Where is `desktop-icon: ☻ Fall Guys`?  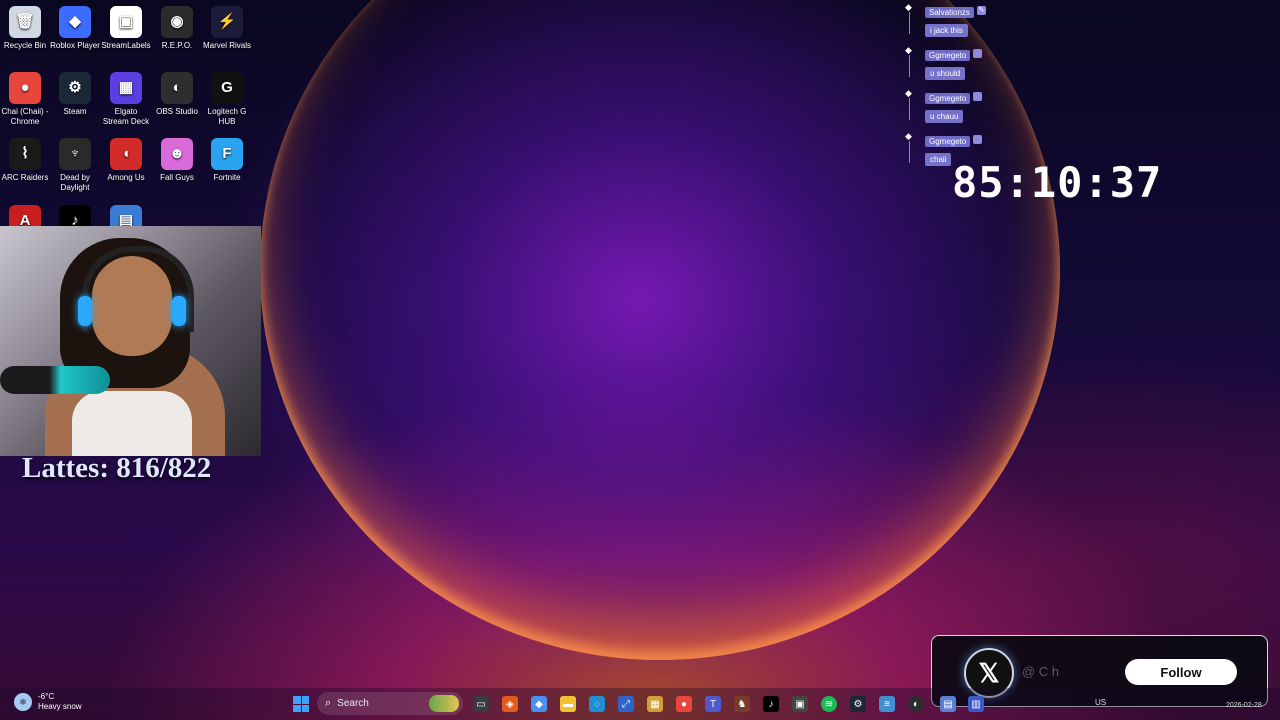
desktop-icon: ☻ Fall Guys is located at coordinates (177, 160).